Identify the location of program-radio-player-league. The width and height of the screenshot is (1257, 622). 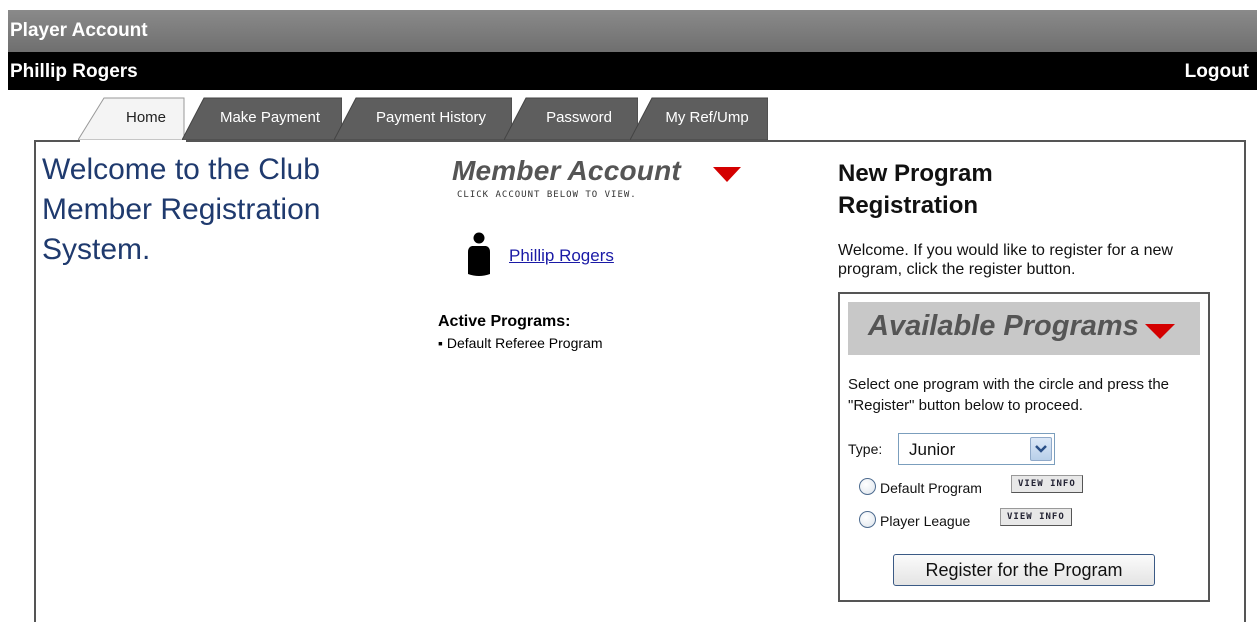
(867, 519).